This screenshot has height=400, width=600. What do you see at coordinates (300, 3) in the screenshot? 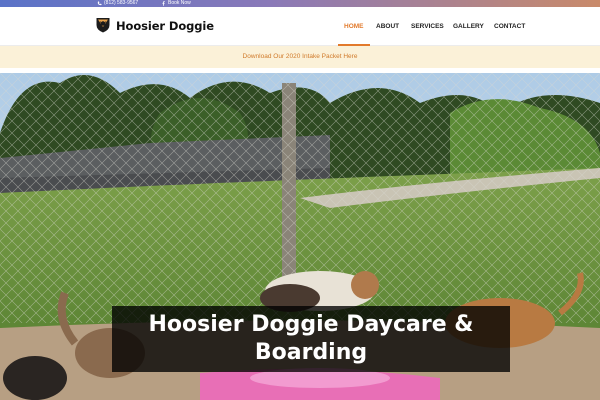
I see `top-utility-bar: (812) 583-9567 Book Now` at bounding box center [300, 3].